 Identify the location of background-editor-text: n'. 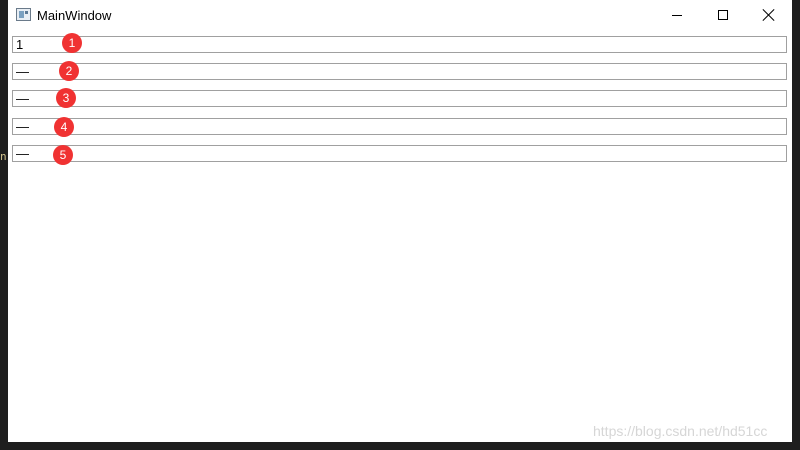
(4, 156).